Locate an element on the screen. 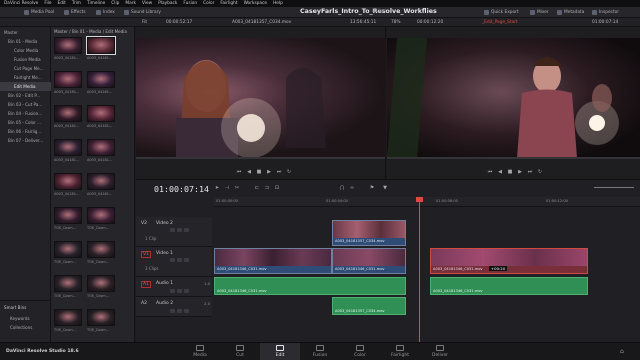  home-icon: ⌂ is located at coordinates (622, 351).